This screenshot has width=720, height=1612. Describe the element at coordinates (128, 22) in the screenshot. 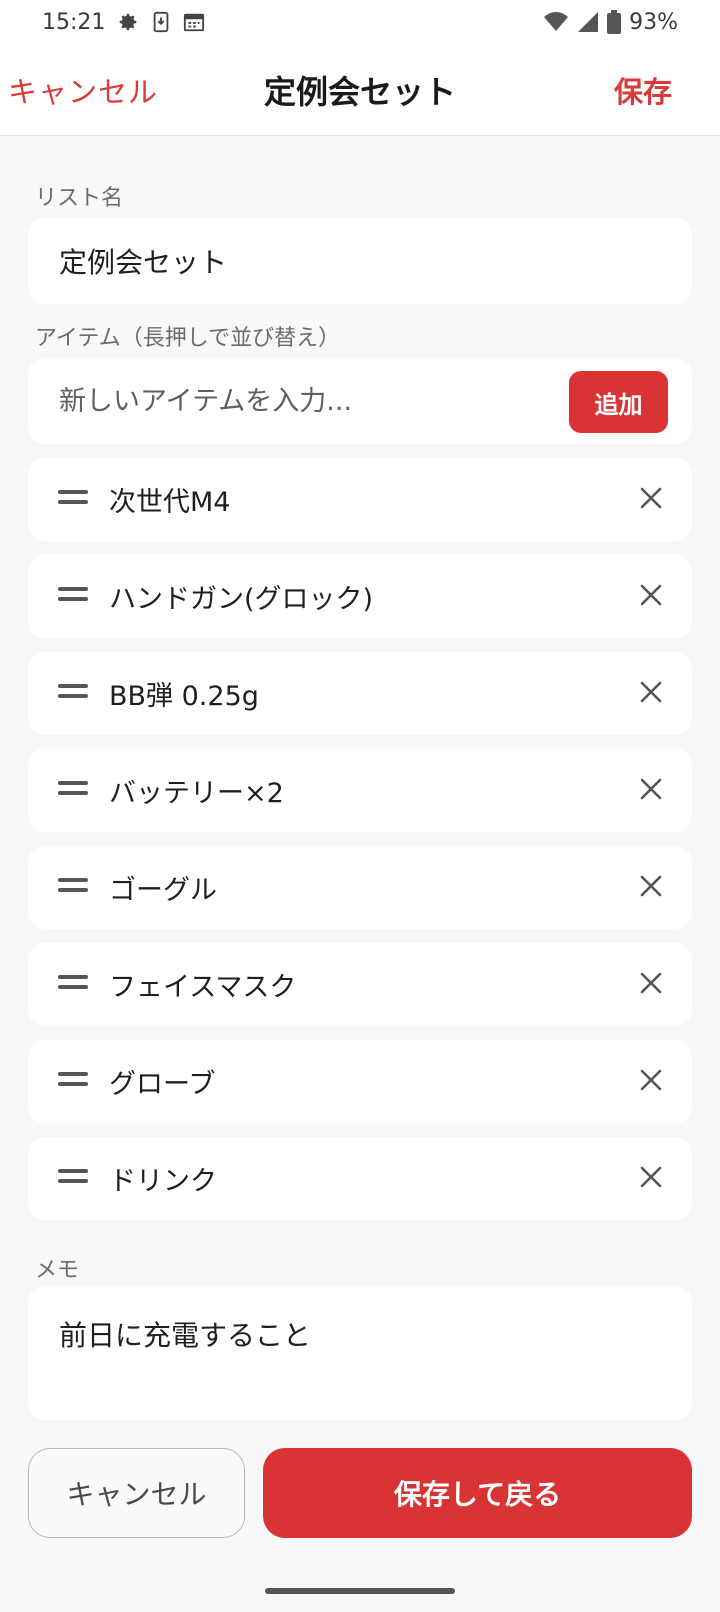

I see `gear-icon` at that location.